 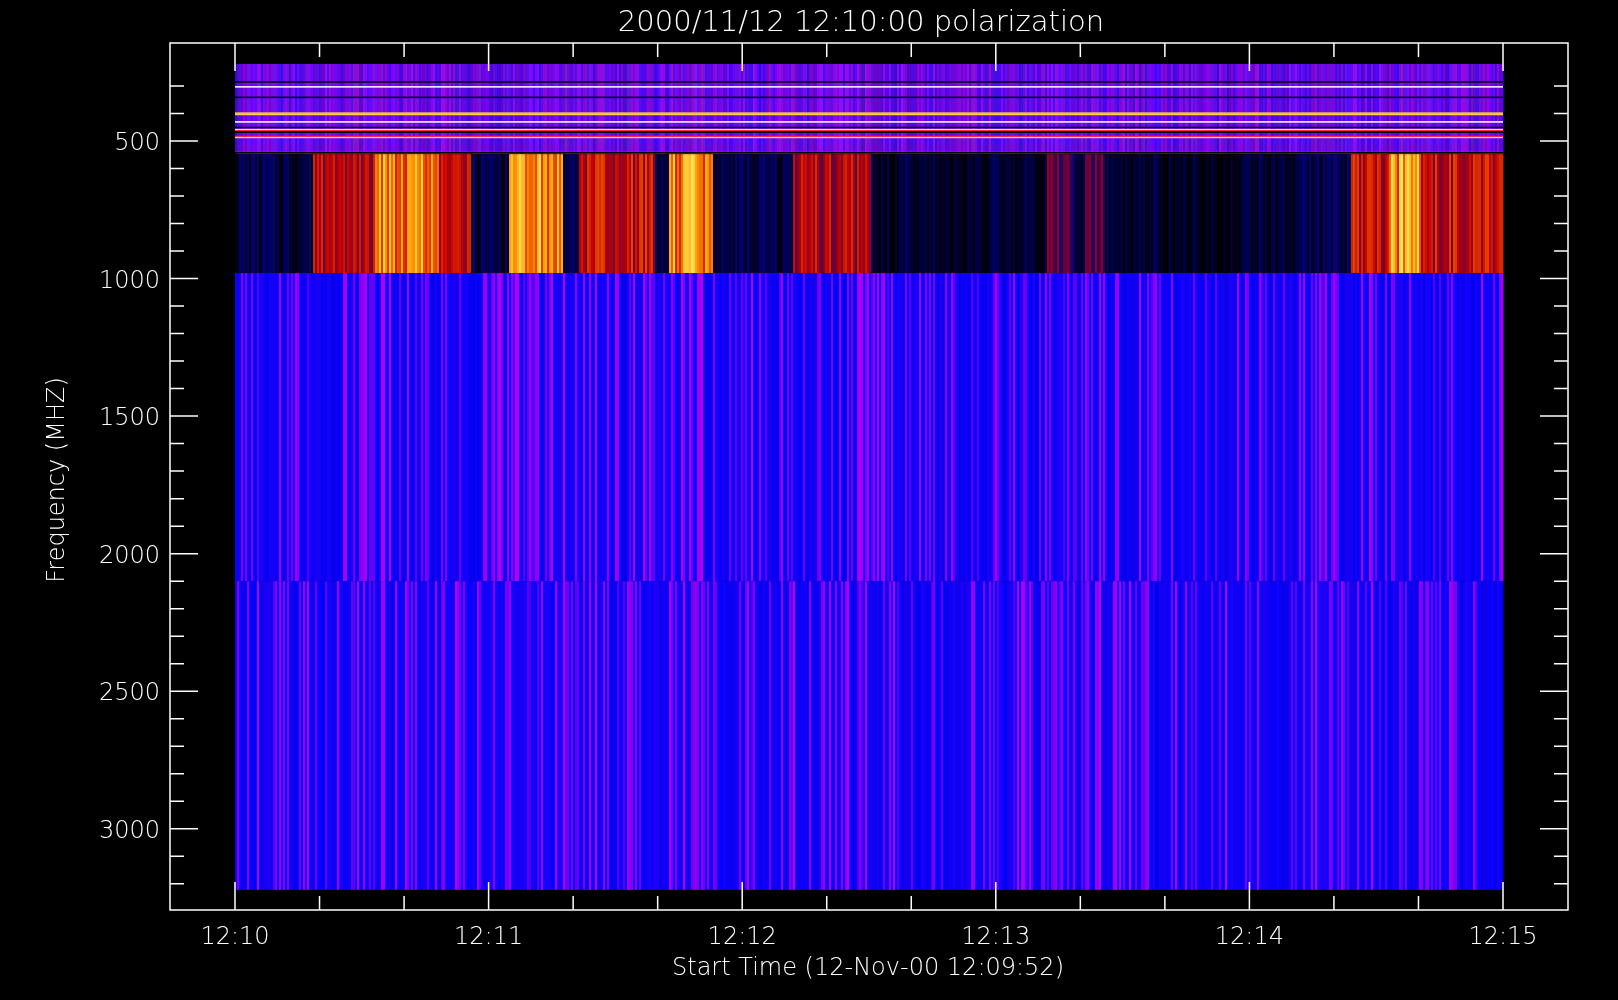 I want to click on y-axis-label: Frequency (MHZ), so click(x=56, y=480).